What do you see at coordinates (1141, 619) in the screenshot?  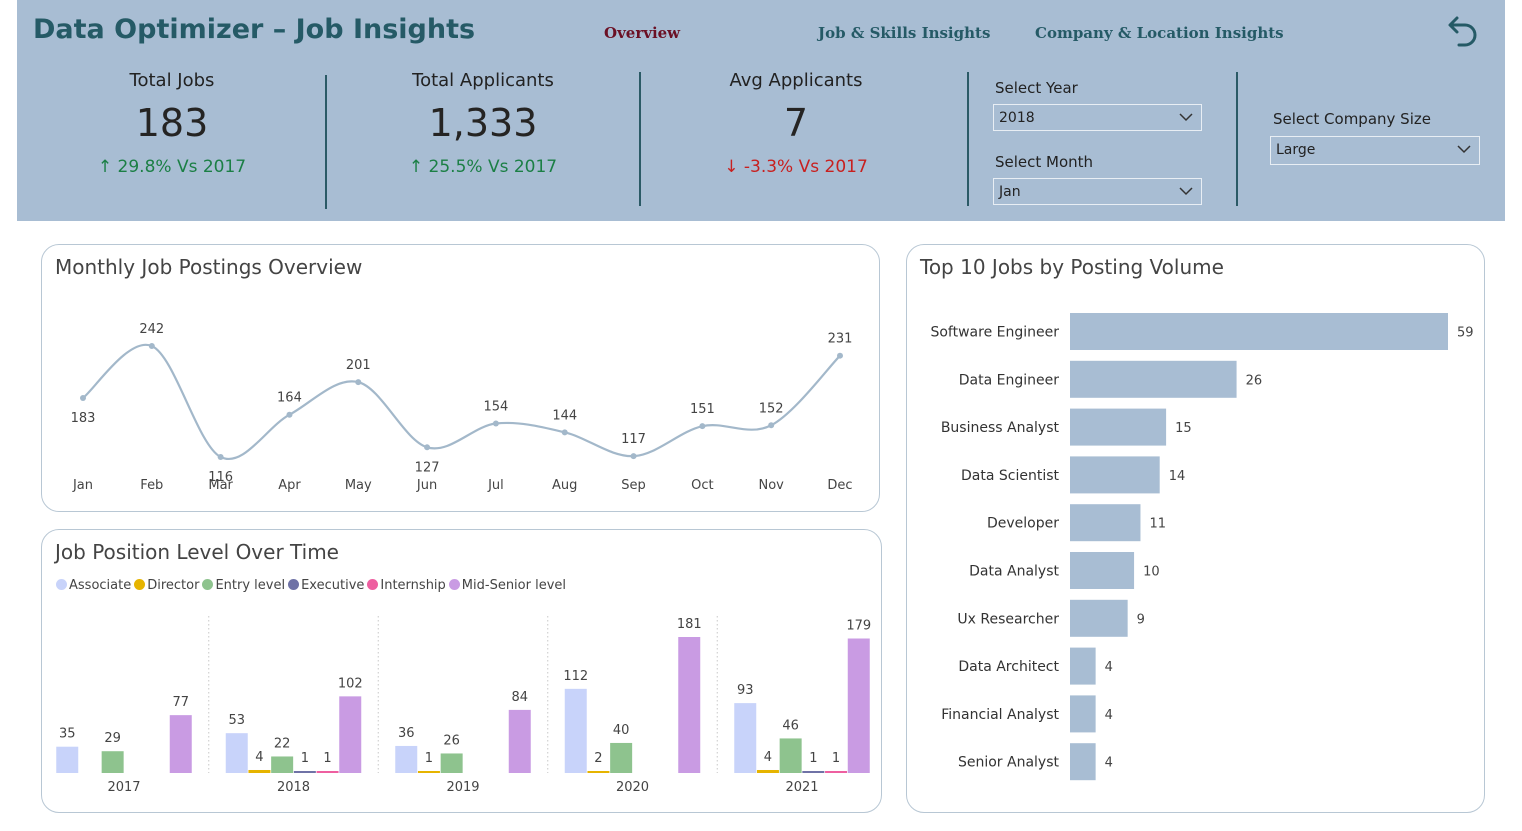 I see `data-label: 9` at bounding box center [1141, 619].